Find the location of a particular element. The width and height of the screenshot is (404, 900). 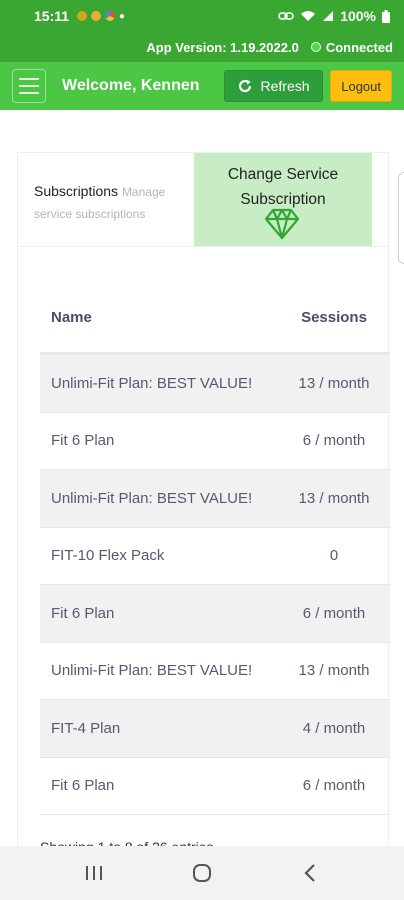

card-title: Subscriptions is located at coordinates (76, 191).